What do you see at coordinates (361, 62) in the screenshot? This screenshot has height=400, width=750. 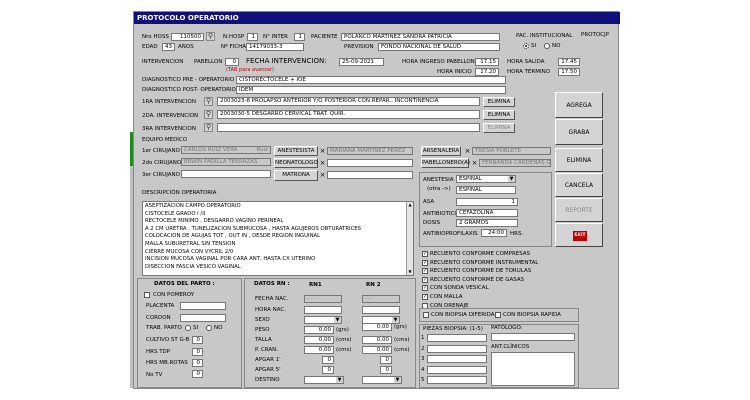 I see `fecha-intervencion-field: 25-09-2021` at bounding box center [361, 62].